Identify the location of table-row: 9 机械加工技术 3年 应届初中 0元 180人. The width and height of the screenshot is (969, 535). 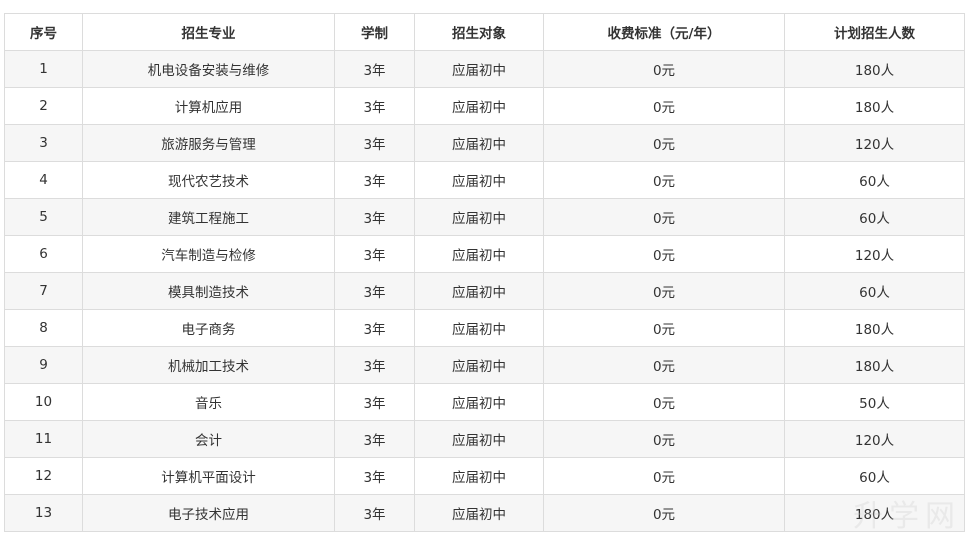
(484, 365).